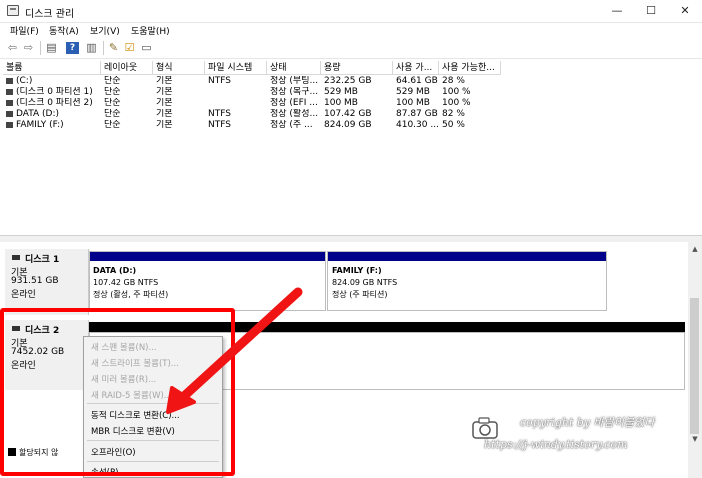 This screenshot has height=478, width=702. What do you see at coordinates (467, 281) in the screenshot?
I see `partition-family-f: FAMILY (F:) 824.09 GB NTFS 정상 (주 파티션)` at bounding box center [467, 281].